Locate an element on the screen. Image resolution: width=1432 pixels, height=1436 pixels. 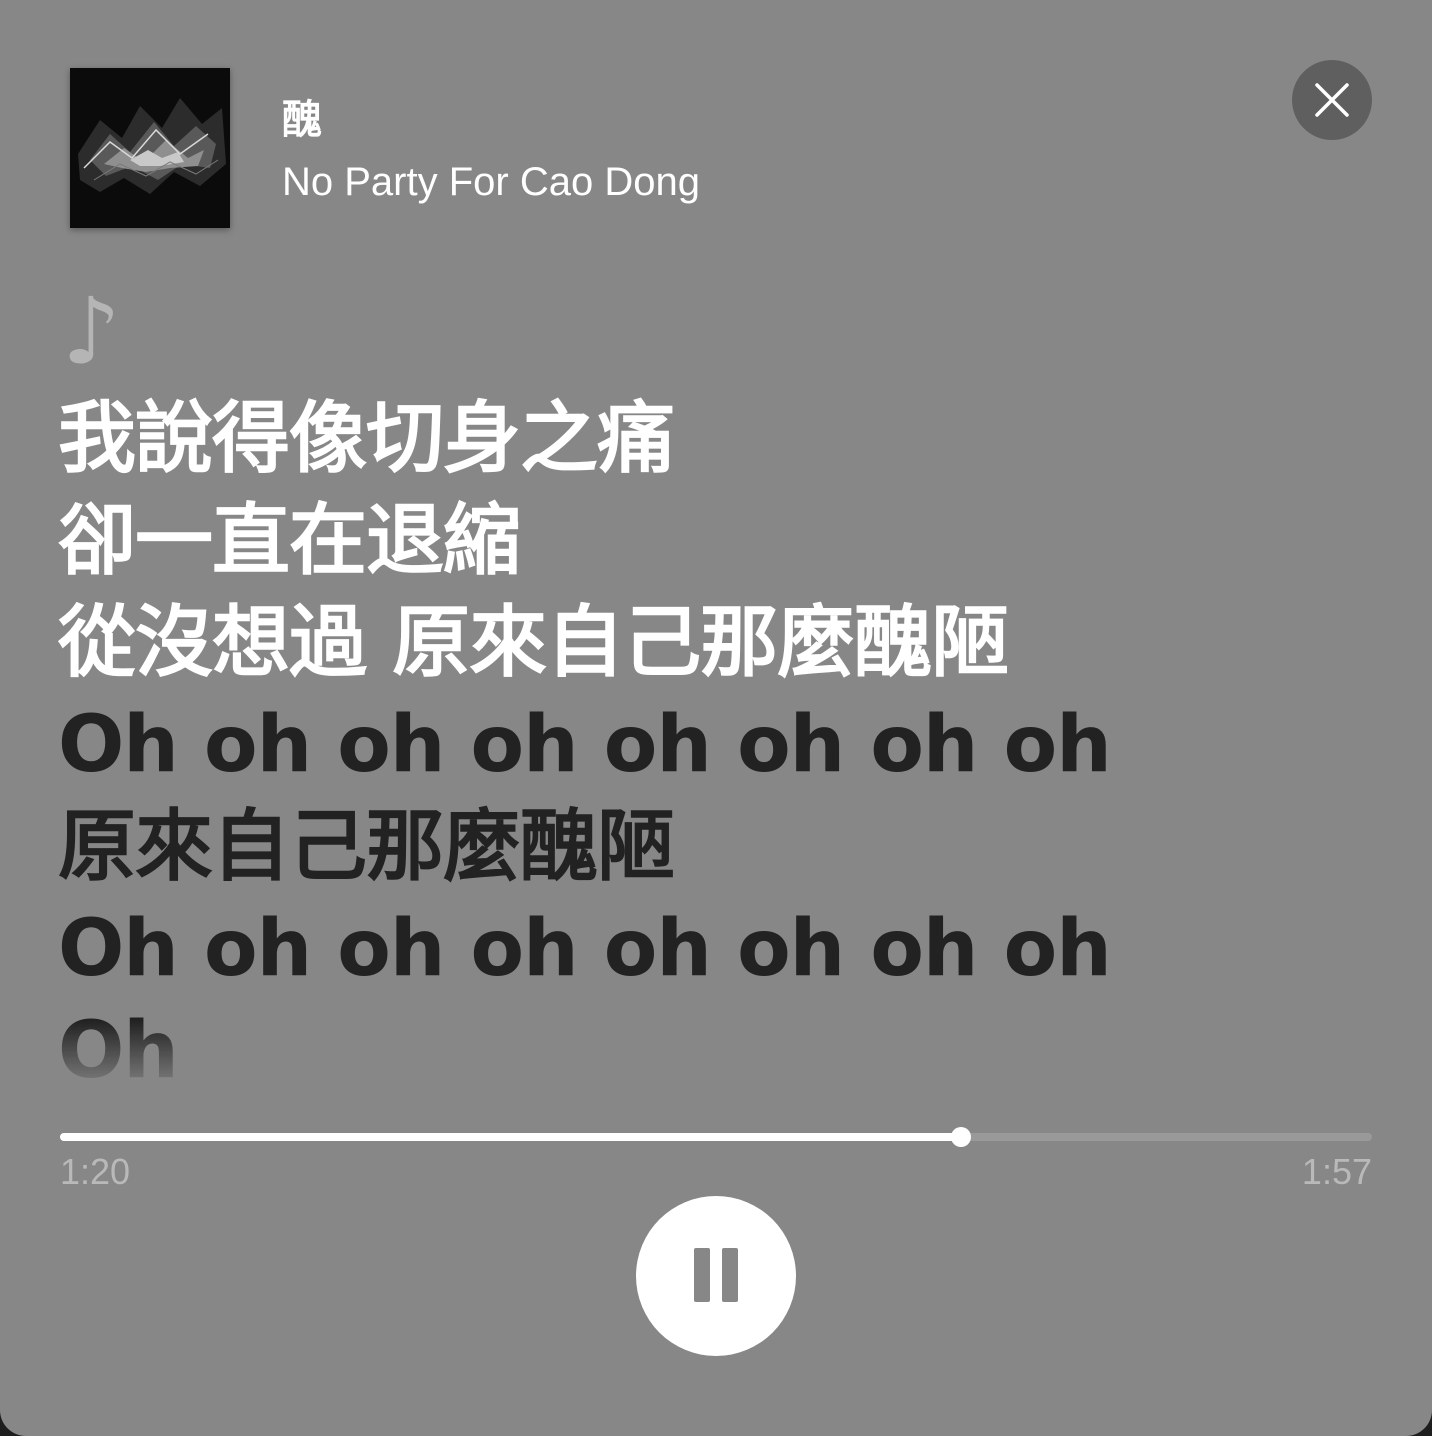
lyric-line: 我說得像切身之痛 is located at coordinates (366, 439).